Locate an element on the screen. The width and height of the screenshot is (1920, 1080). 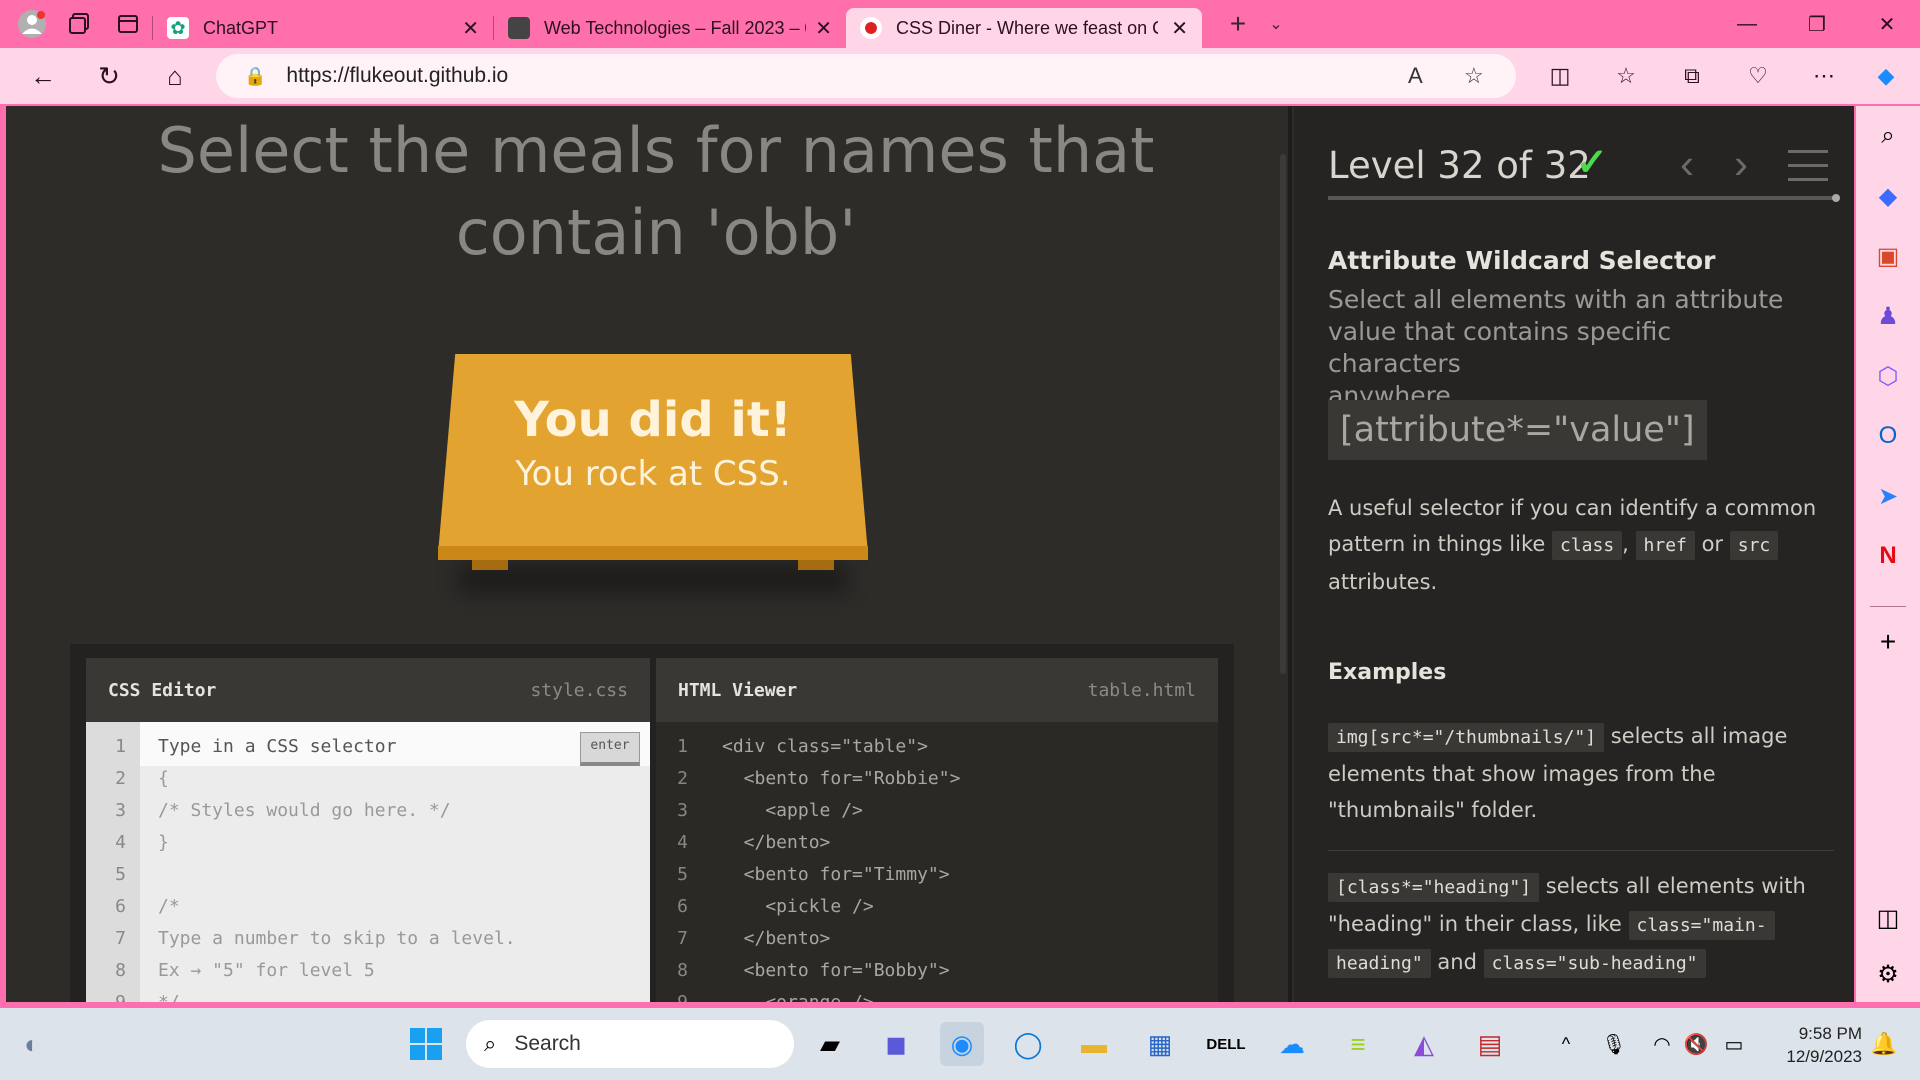
example-code: class="sub-heading" is located at coordinates (1594, 963).